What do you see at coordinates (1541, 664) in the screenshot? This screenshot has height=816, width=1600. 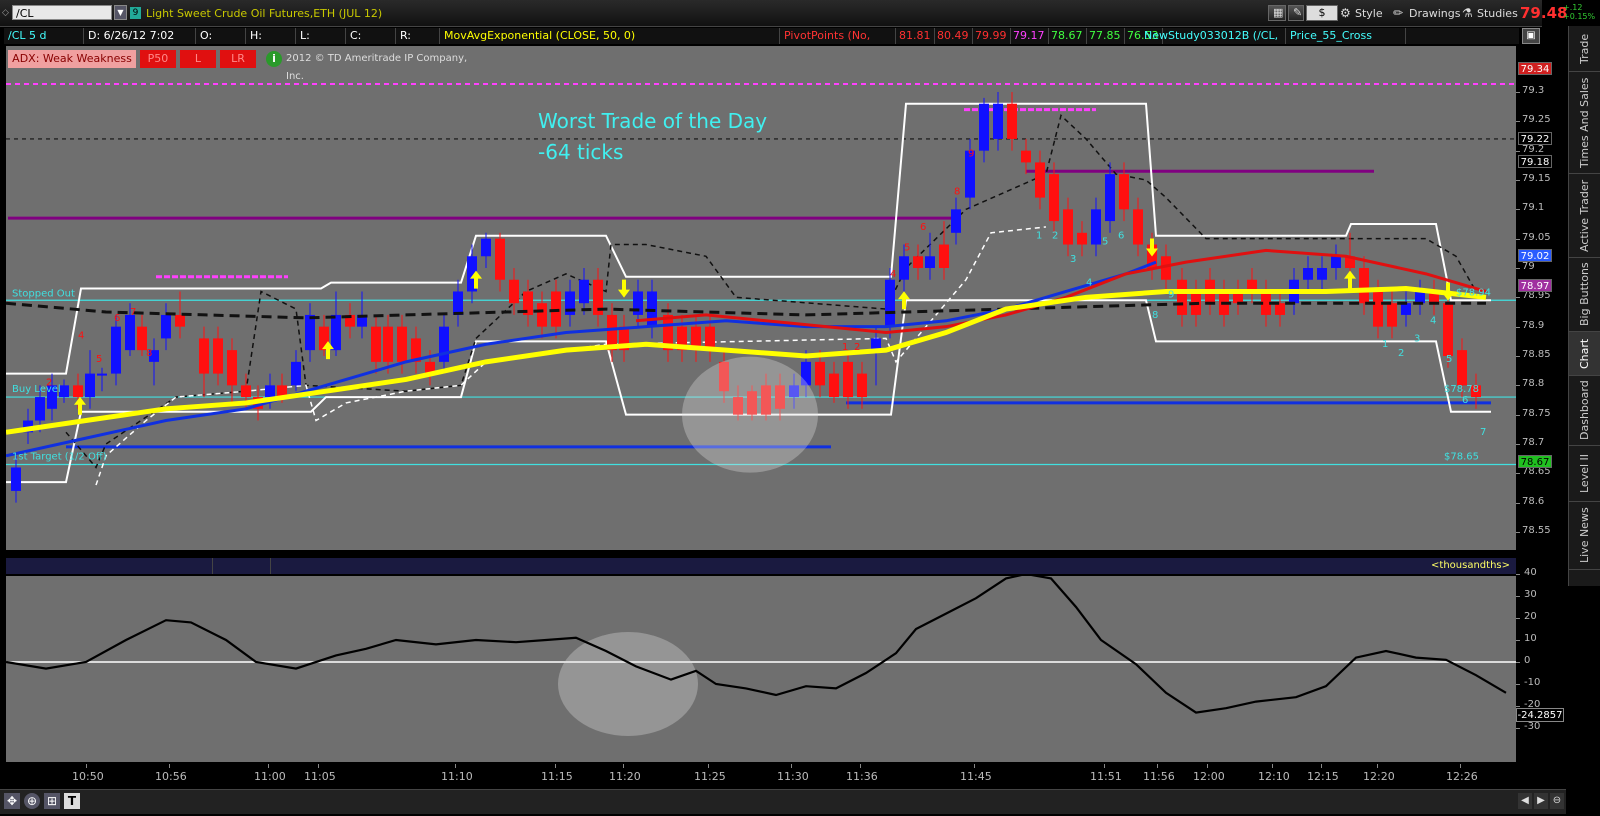 I see `oscillator-axis: 40 30 20 10 0 -10 -20 -30 -24.2857` at bounding box center [1541, 664].